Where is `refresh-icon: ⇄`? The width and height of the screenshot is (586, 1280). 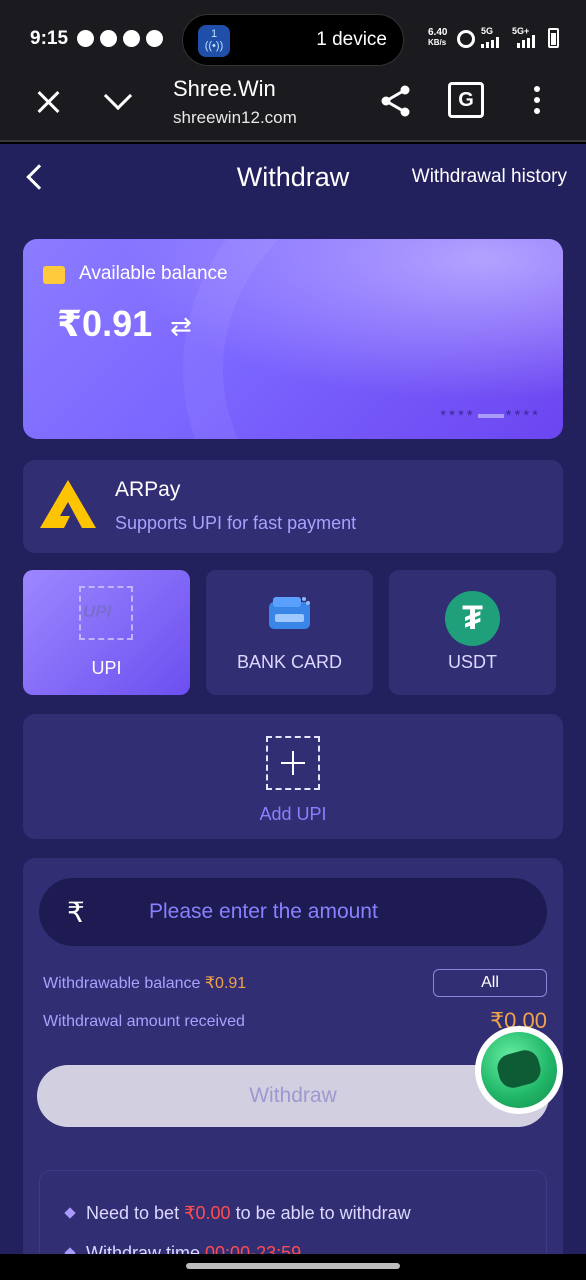
refresh-icon: ⇄ is located at coordinates (181, 326).